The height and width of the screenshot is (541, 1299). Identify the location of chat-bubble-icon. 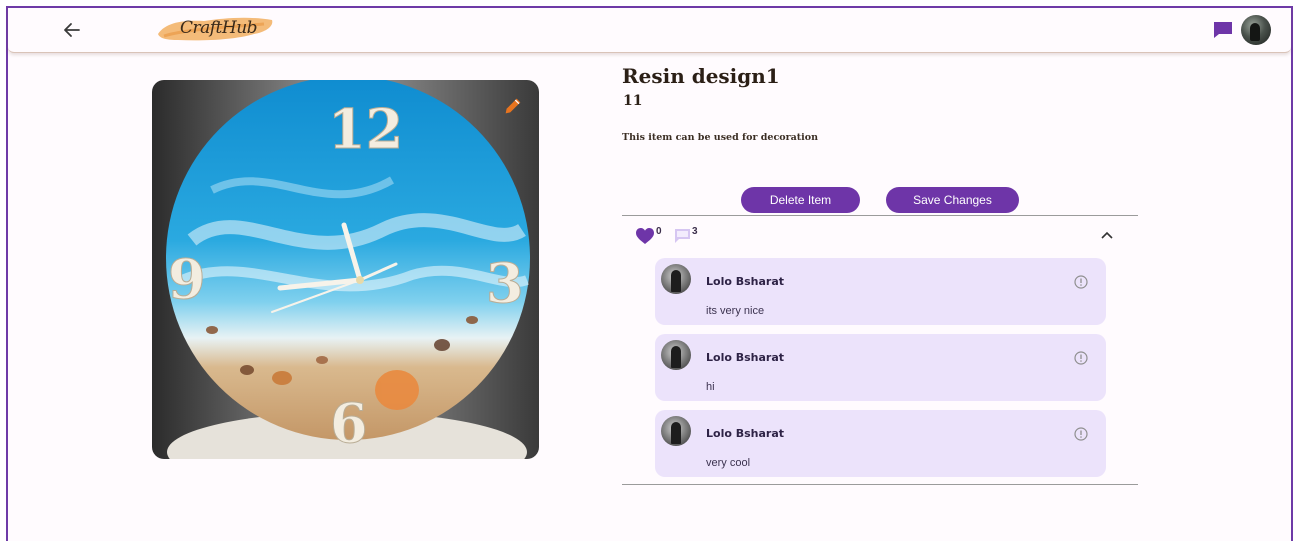
(1223, 30).